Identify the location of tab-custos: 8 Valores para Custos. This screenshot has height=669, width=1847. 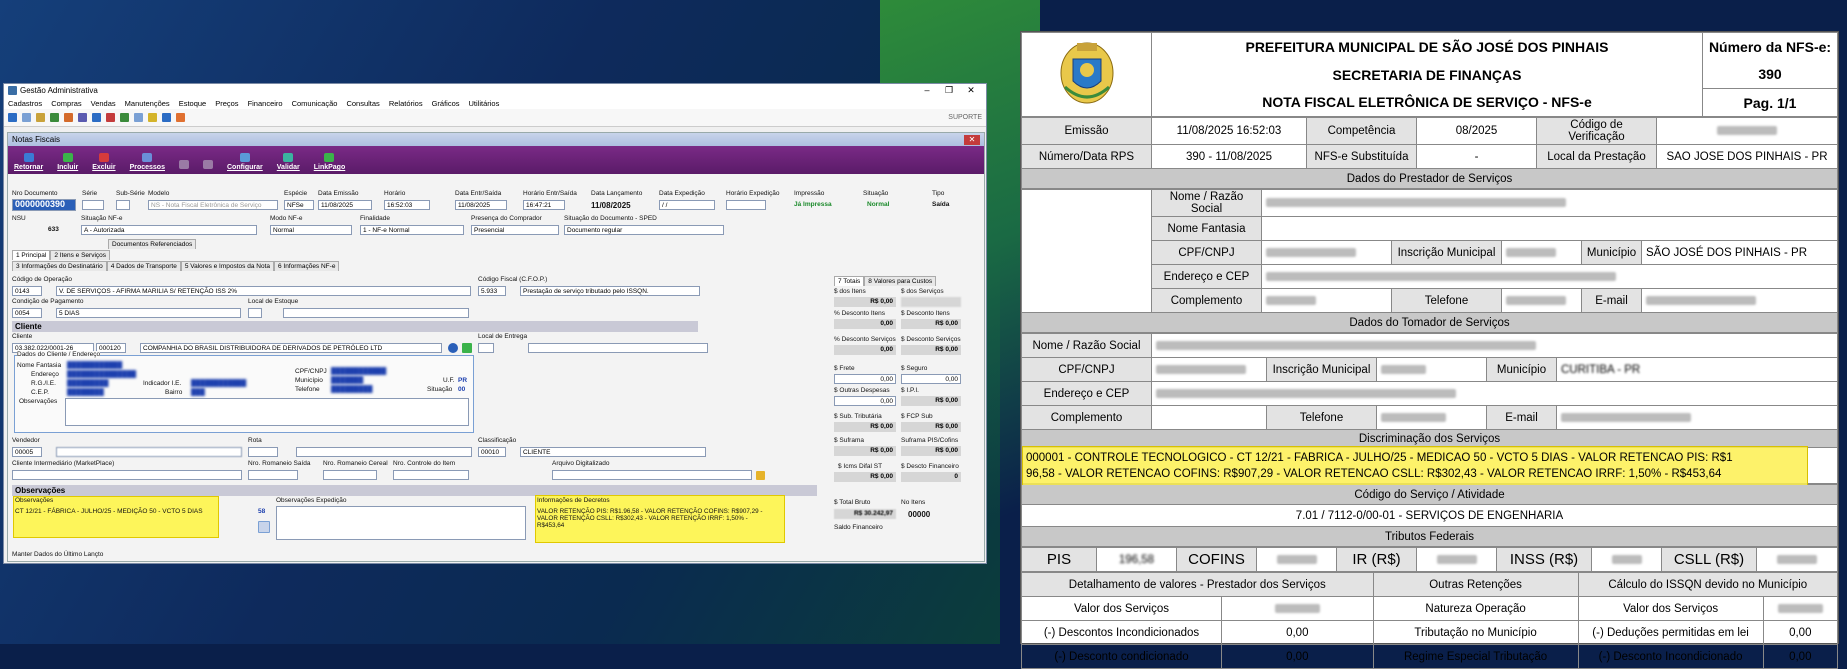
(900, 281).